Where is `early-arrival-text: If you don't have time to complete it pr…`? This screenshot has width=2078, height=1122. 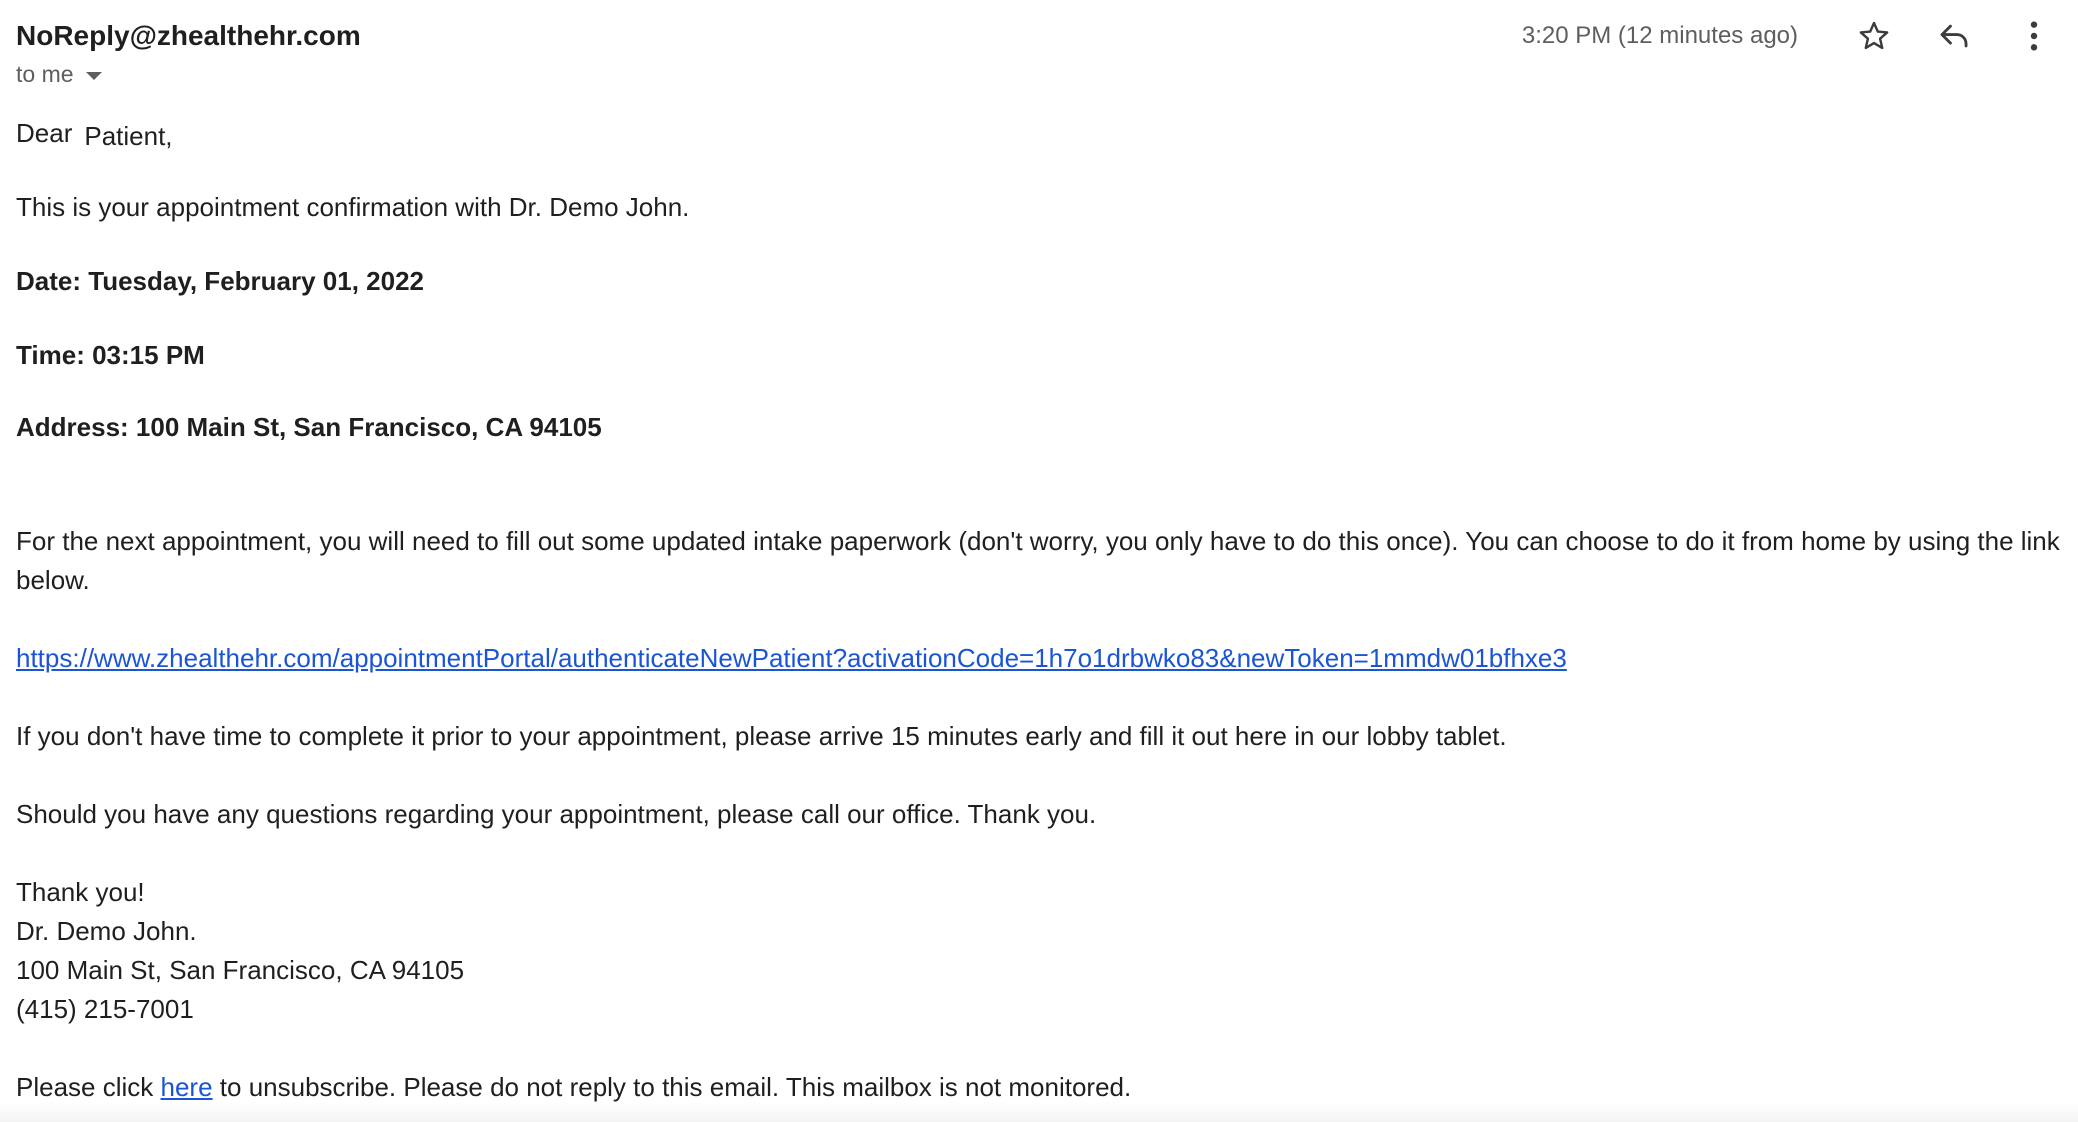
early-arrival-text: If you don't have time to complete it pr… is located at coordinates (761, 736).